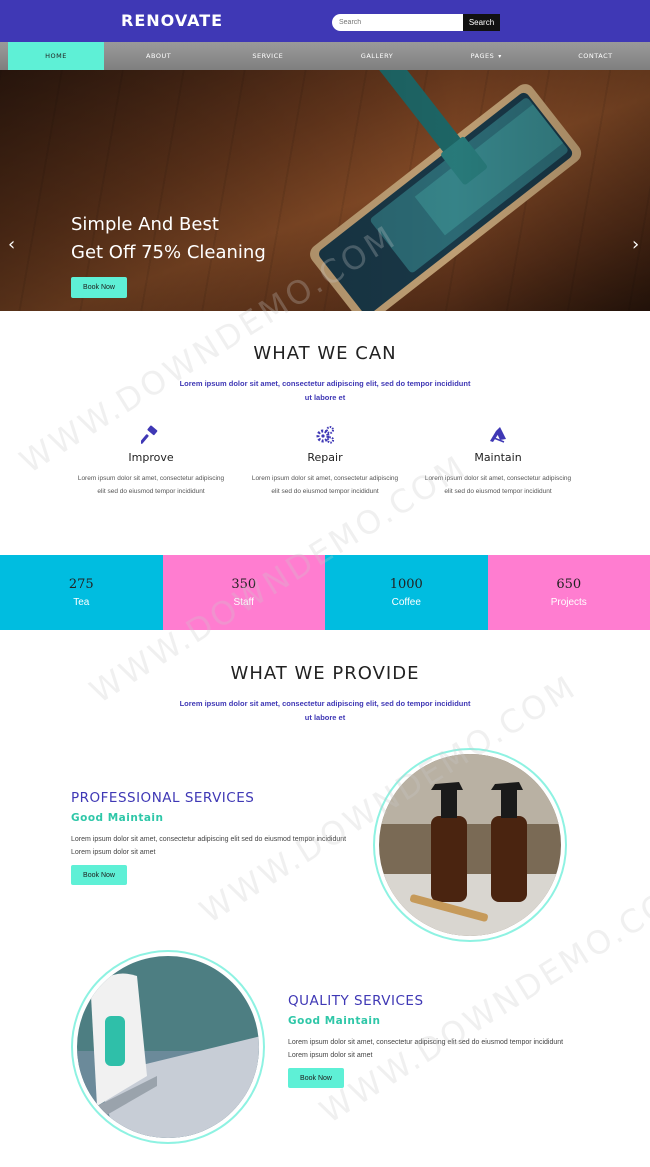 This screenshot has width=650, height=1167. What do you see at coordinates (151, 457) in the screenshot?
I see `service-name: Improve` at bounding box center [151, 457].